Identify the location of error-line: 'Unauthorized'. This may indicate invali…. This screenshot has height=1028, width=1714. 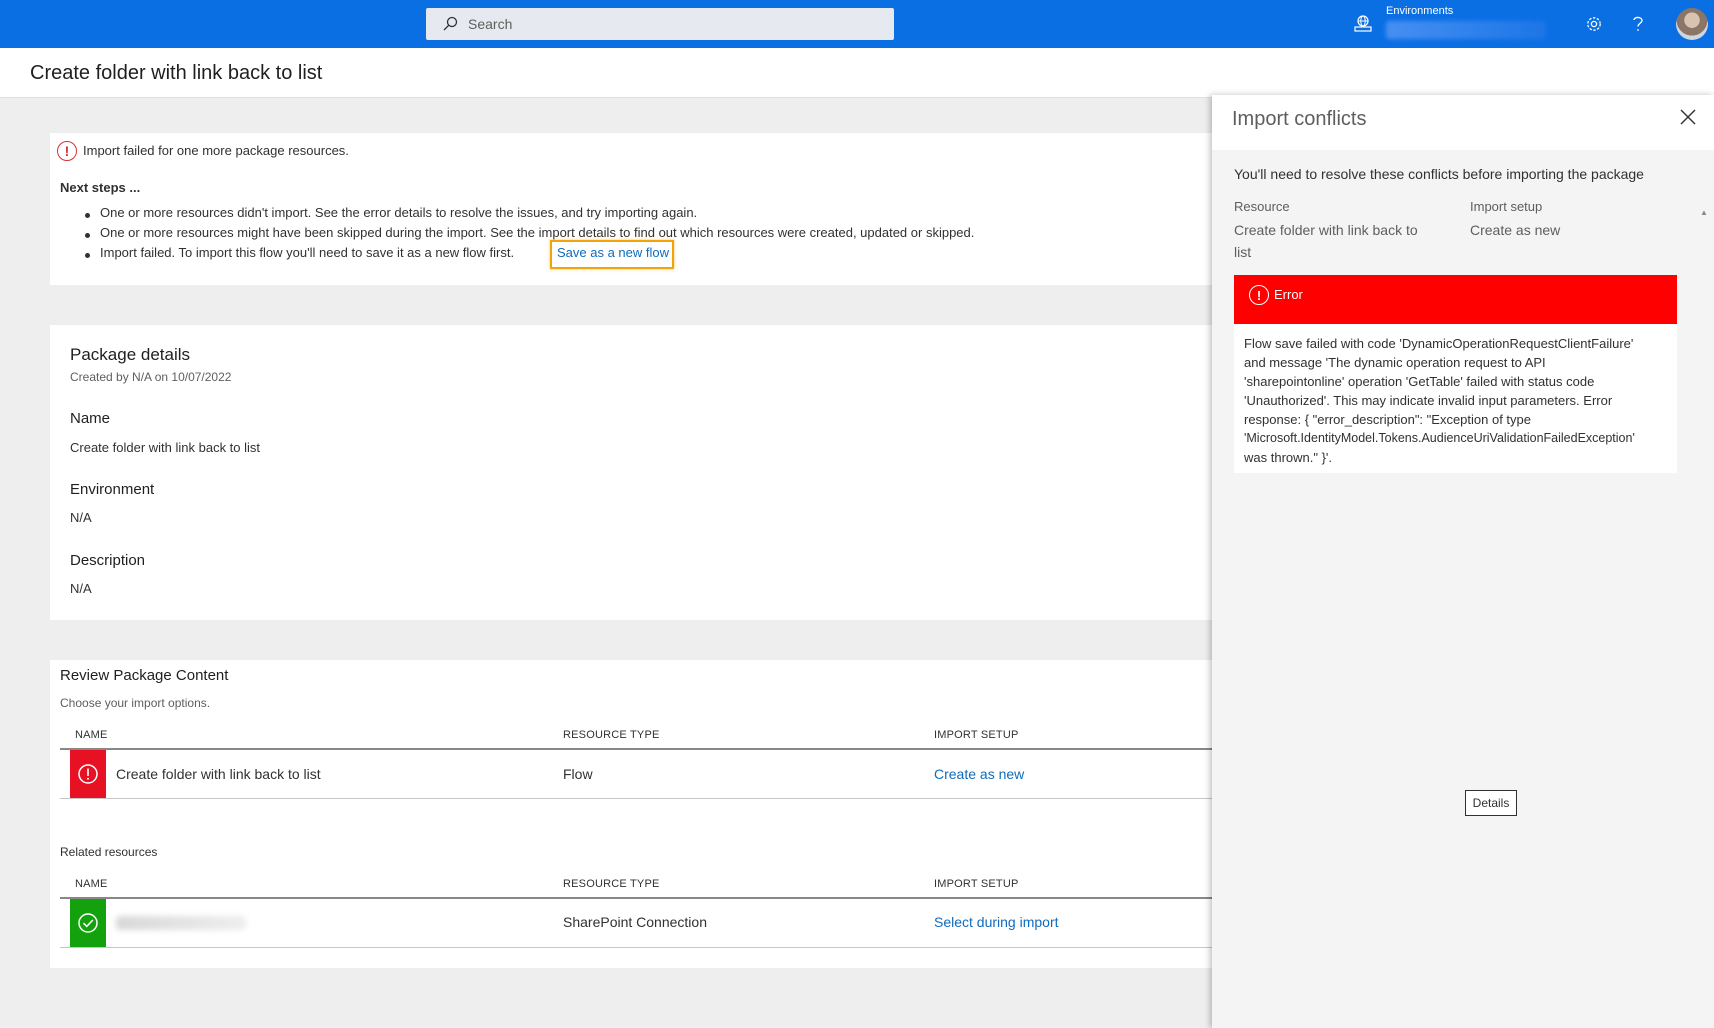
(1428, 400).